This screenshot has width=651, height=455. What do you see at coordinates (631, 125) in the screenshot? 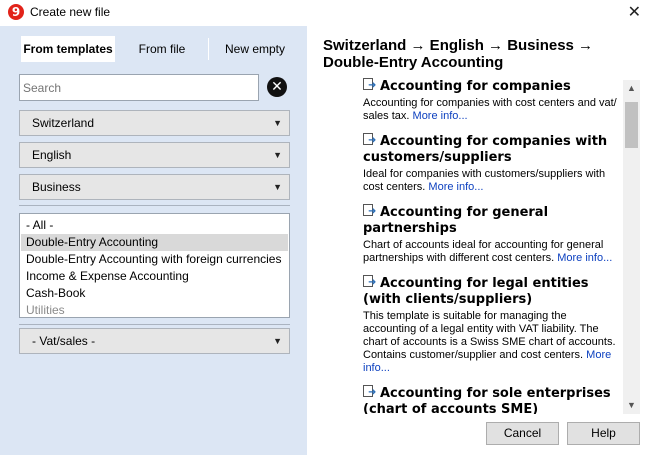
I see `scrollbar-thumb` at bounding box center [631, 125].